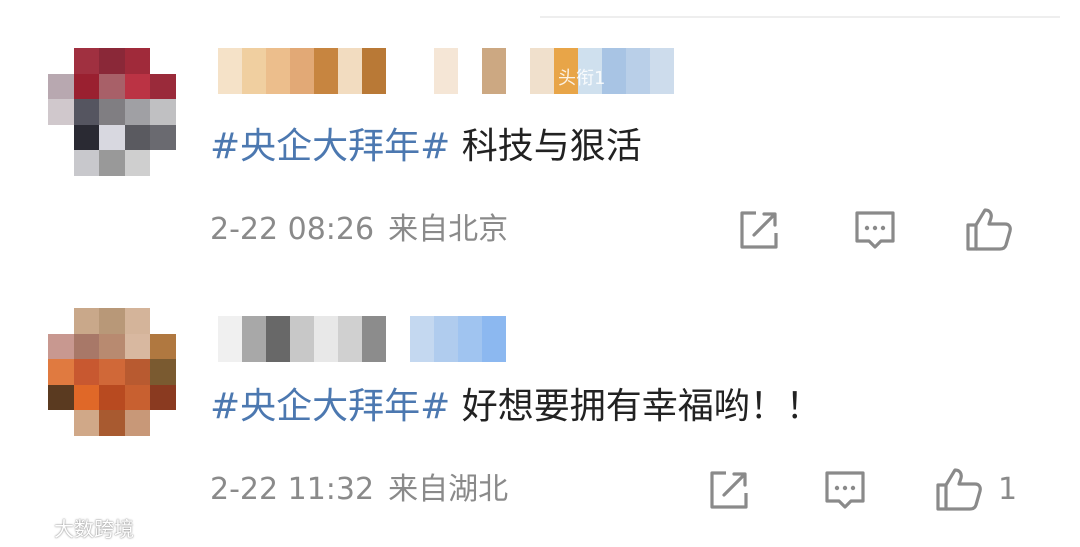  I want to click on user-badge: 头衔1, so click(582, 78).